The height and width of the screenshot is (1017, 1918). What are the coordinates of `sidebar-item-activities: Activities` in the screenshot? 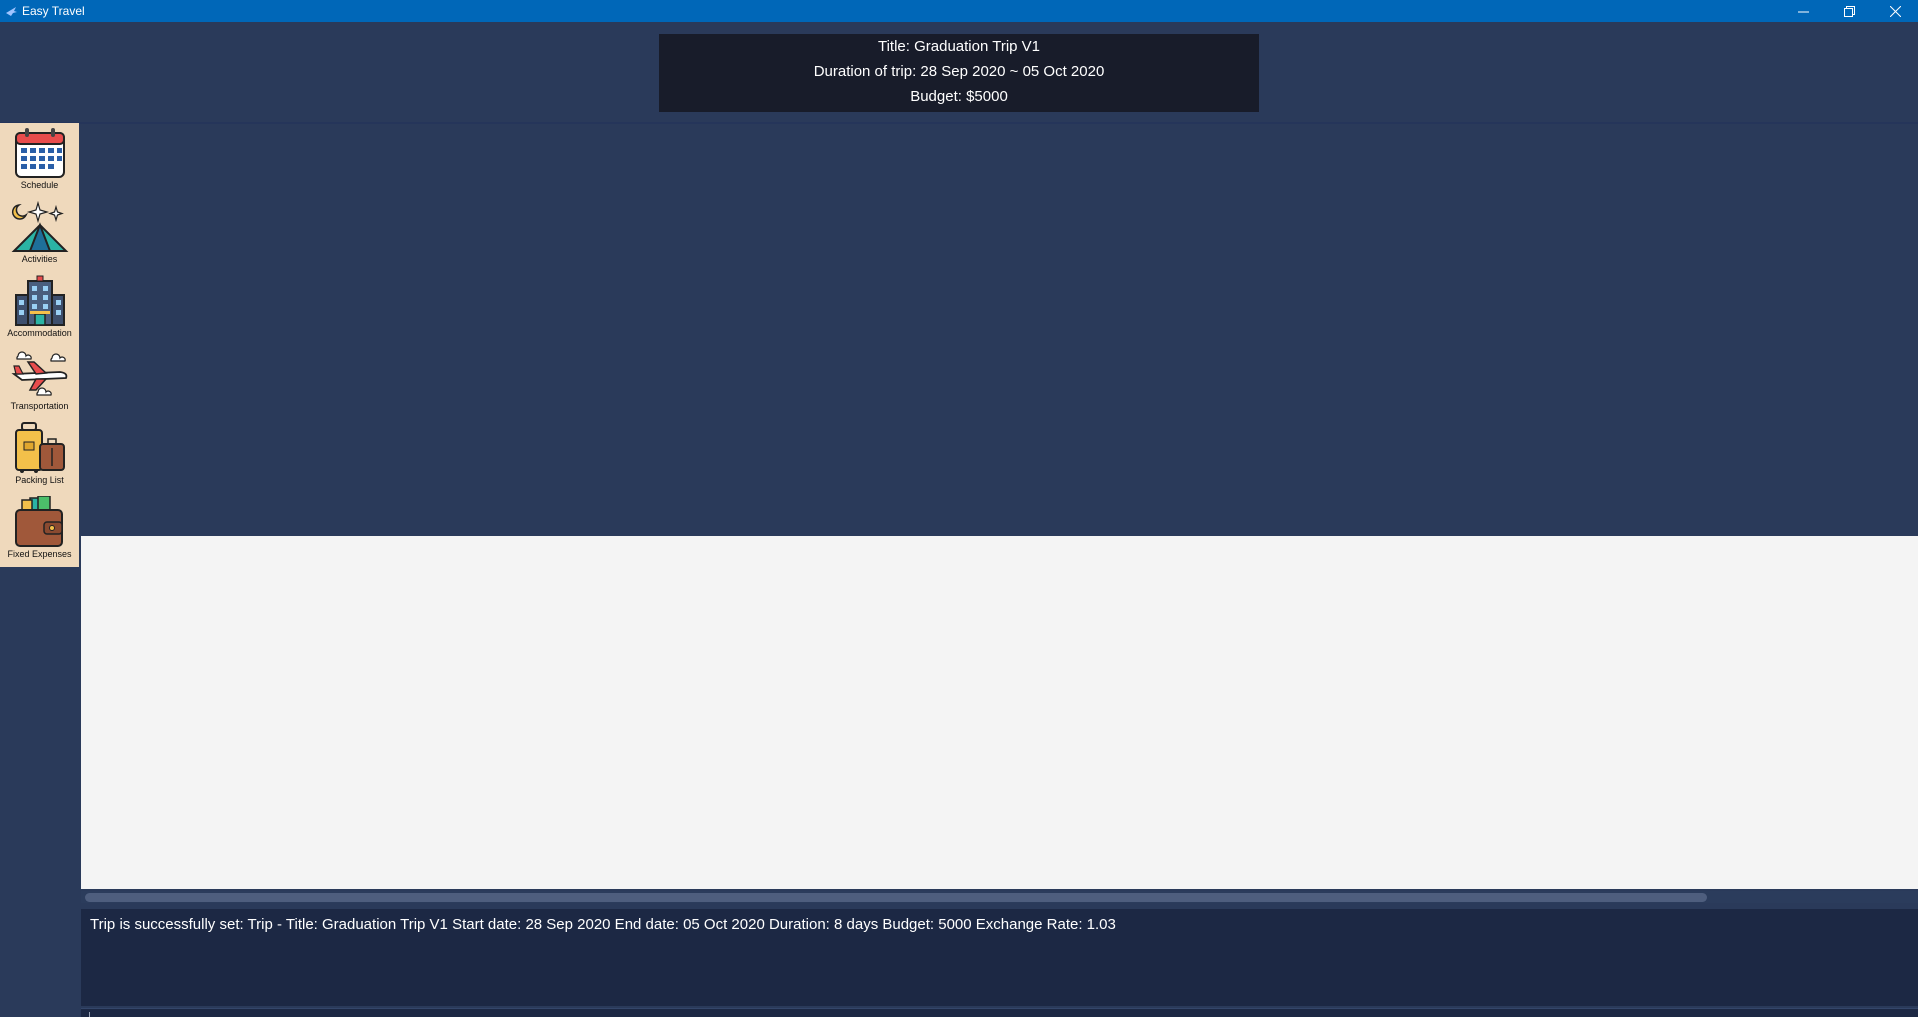 It's located at (39, 233).